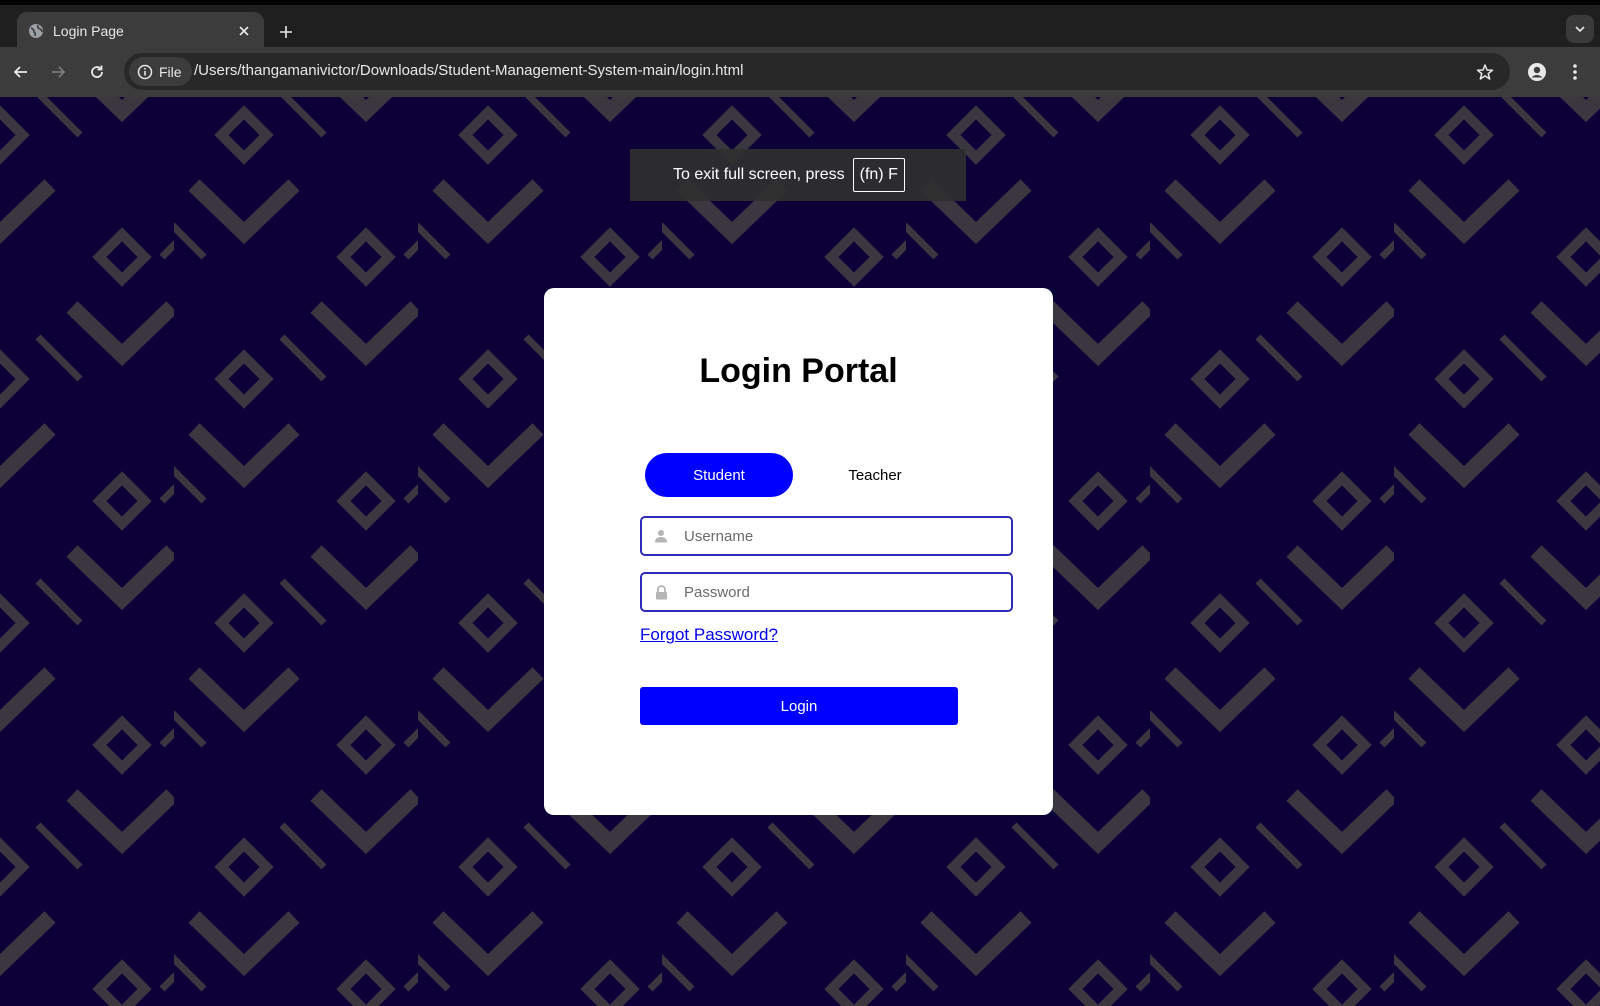 The width and height of the screenshot is (1600, 1006). I want to click on profile-icon, so click(1537, 72).